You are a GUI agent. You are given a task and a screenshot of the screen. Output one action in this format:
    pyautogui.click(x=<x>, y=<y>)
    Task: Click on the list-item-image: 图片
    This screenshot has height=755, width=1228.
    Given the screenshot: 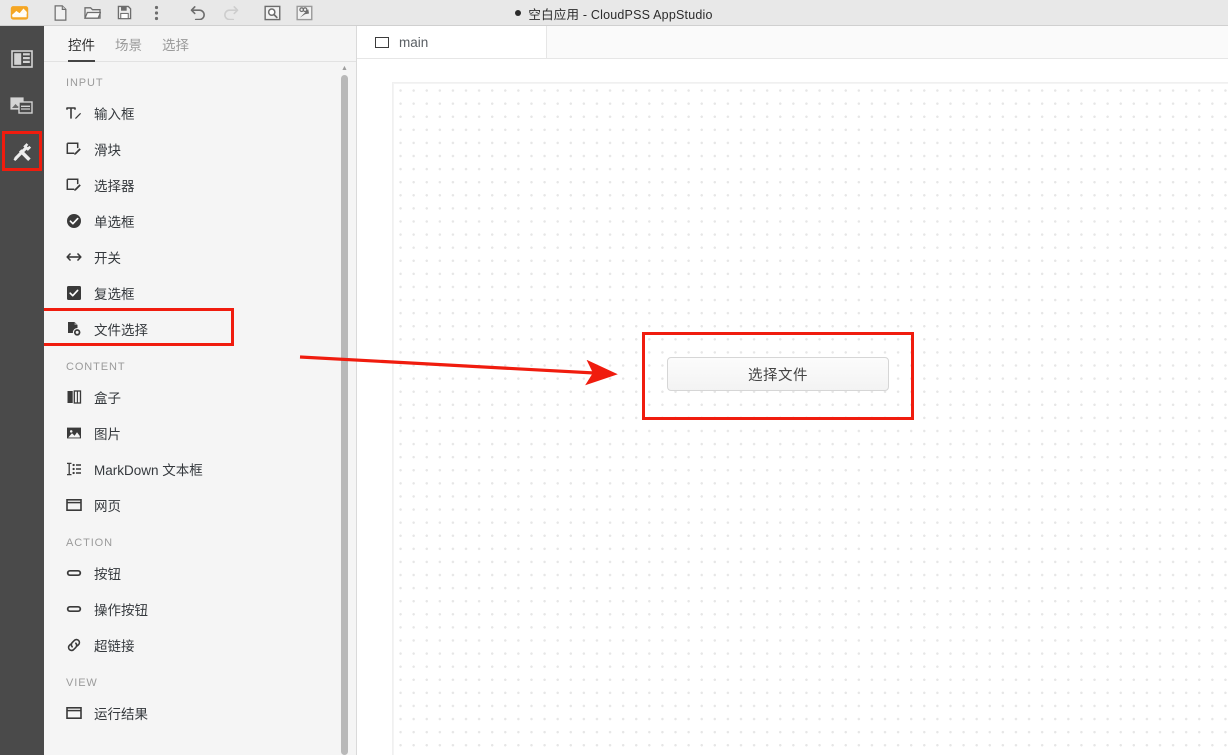 What is the action you would take?
    pyautogui.click(x=200, y=433)
    